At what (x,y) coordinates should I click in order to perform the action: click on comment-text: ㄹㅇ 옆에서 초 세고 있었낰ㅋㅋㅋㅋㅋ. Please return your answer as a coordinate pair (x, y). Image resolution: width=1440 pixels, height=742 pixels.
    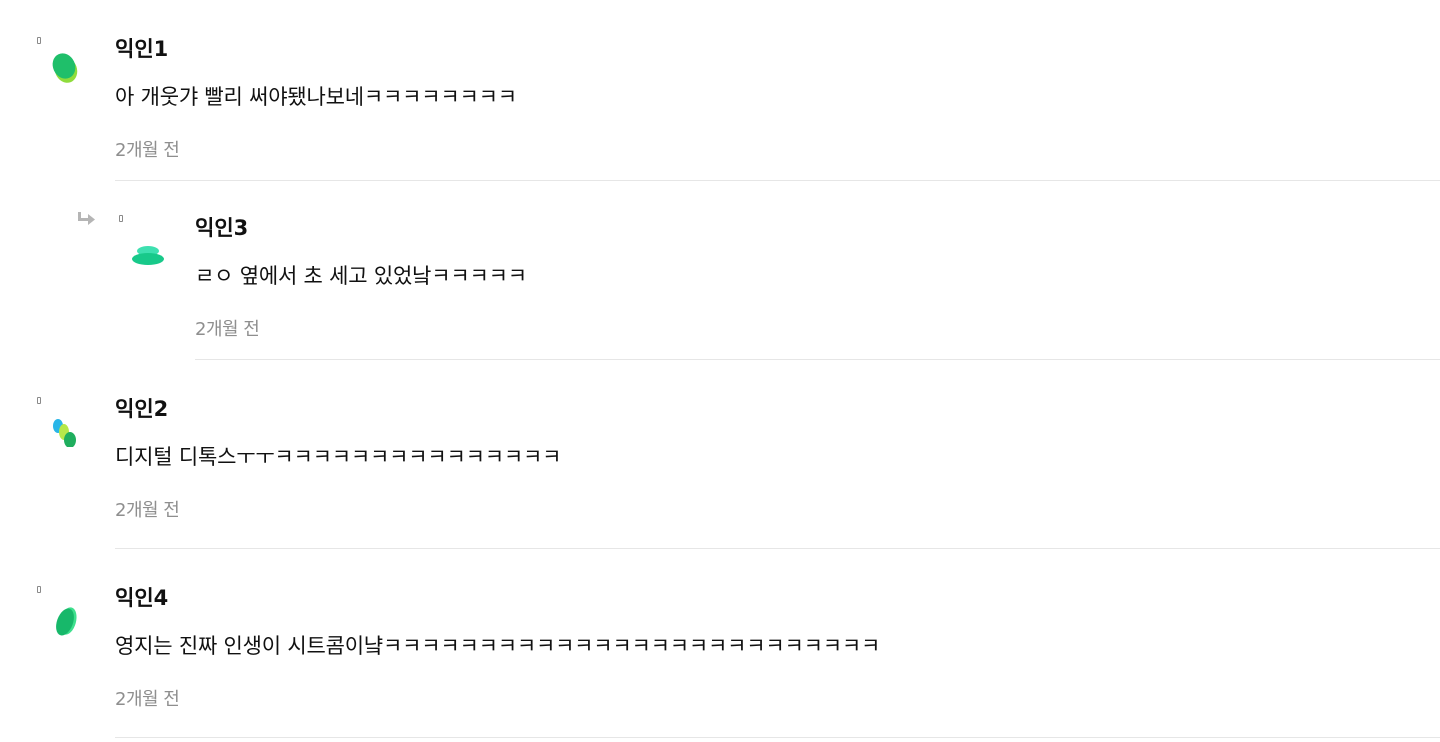
    Looking at the image, I should click on (361, 276).